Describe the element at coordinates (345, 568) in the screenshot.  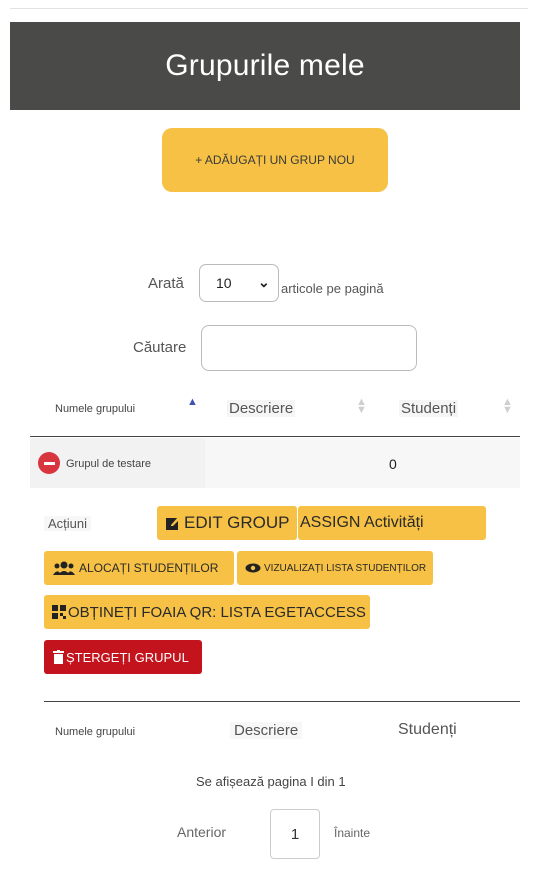
I see `view-students-label: VIZUALIZAȚI LISTA STUDENȚILOR` at that location.